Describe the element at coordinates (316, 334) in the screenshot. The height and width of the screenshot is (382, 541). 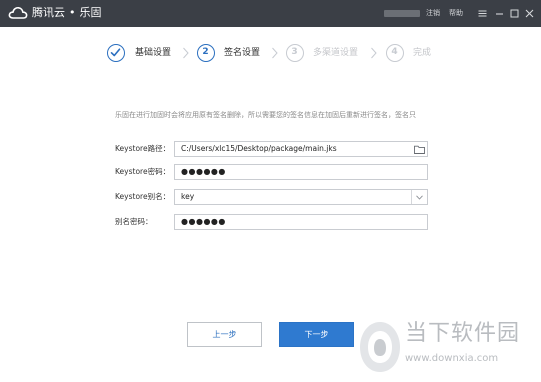
I see `next-step-button: 下一步` at that location.